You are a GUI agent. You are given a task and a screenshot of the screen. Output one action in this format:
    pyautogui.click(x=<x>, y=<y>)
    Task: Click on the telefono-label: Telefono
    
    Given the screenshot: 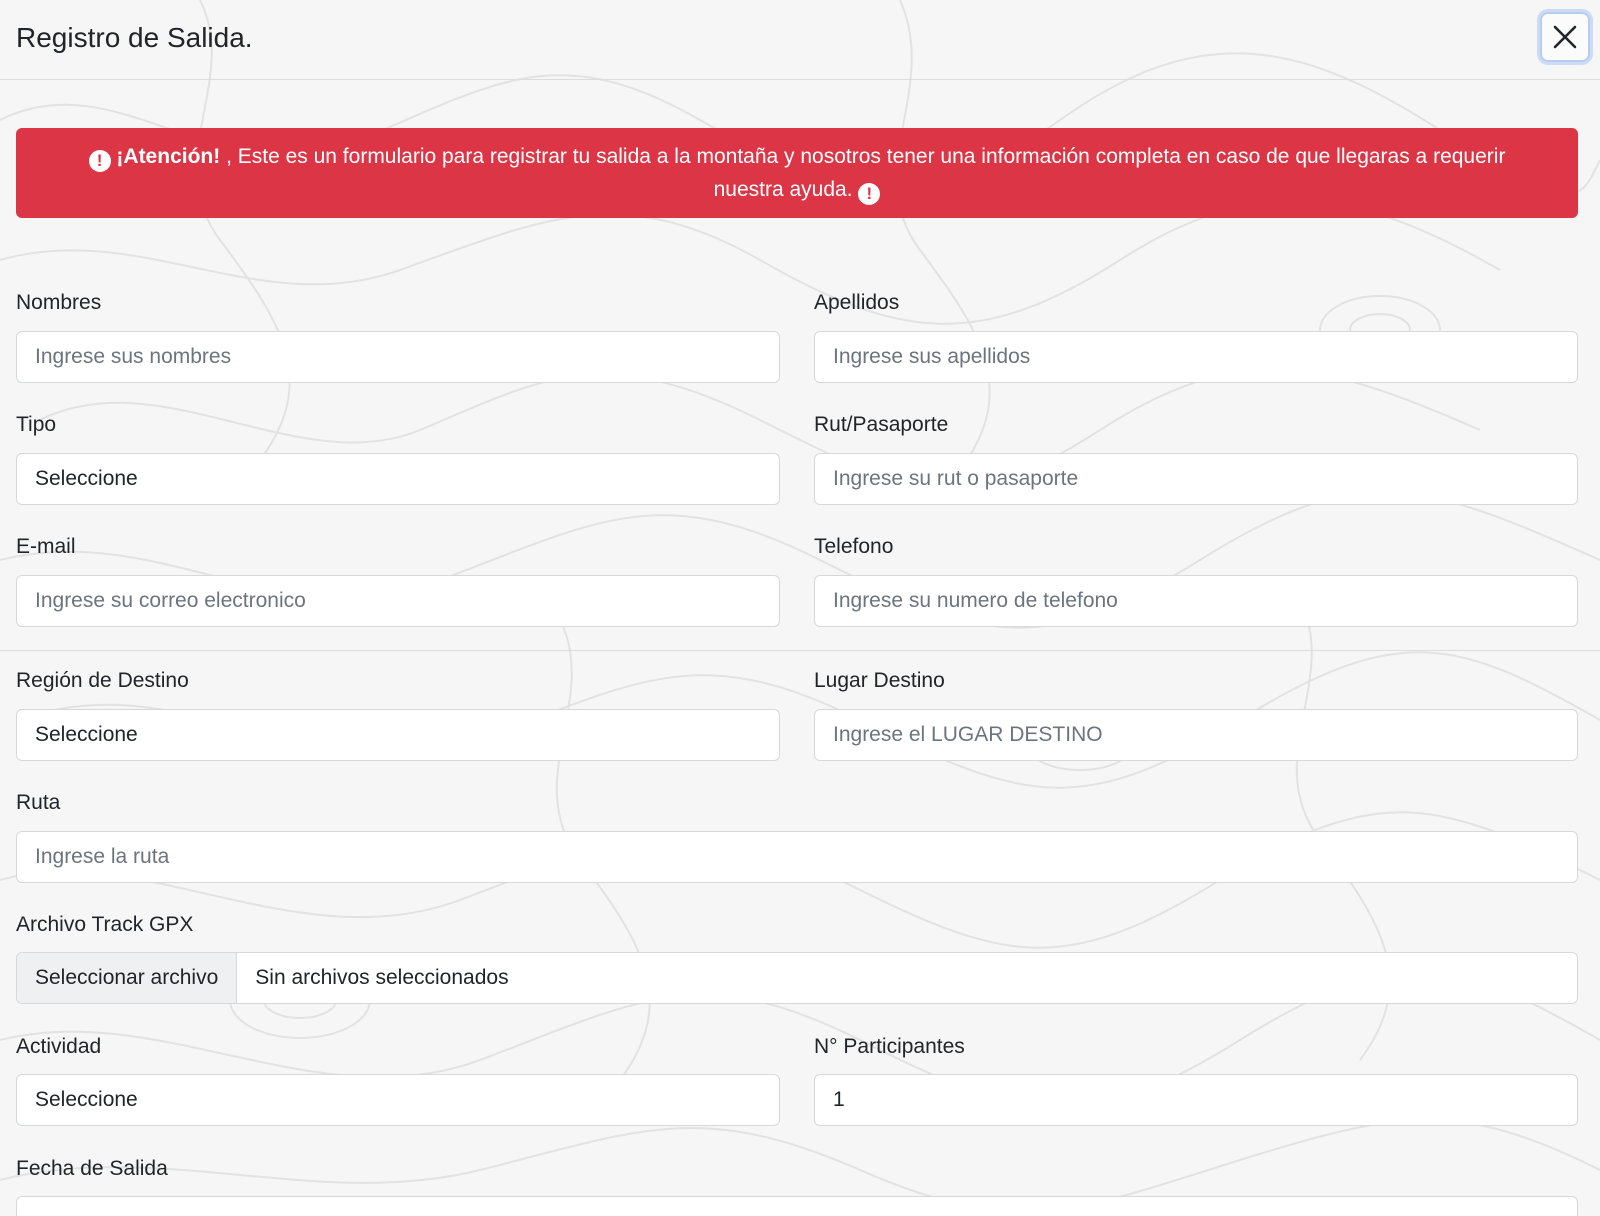 What is the action you would take?
    pyautogui.click(x=854, y=546)
    